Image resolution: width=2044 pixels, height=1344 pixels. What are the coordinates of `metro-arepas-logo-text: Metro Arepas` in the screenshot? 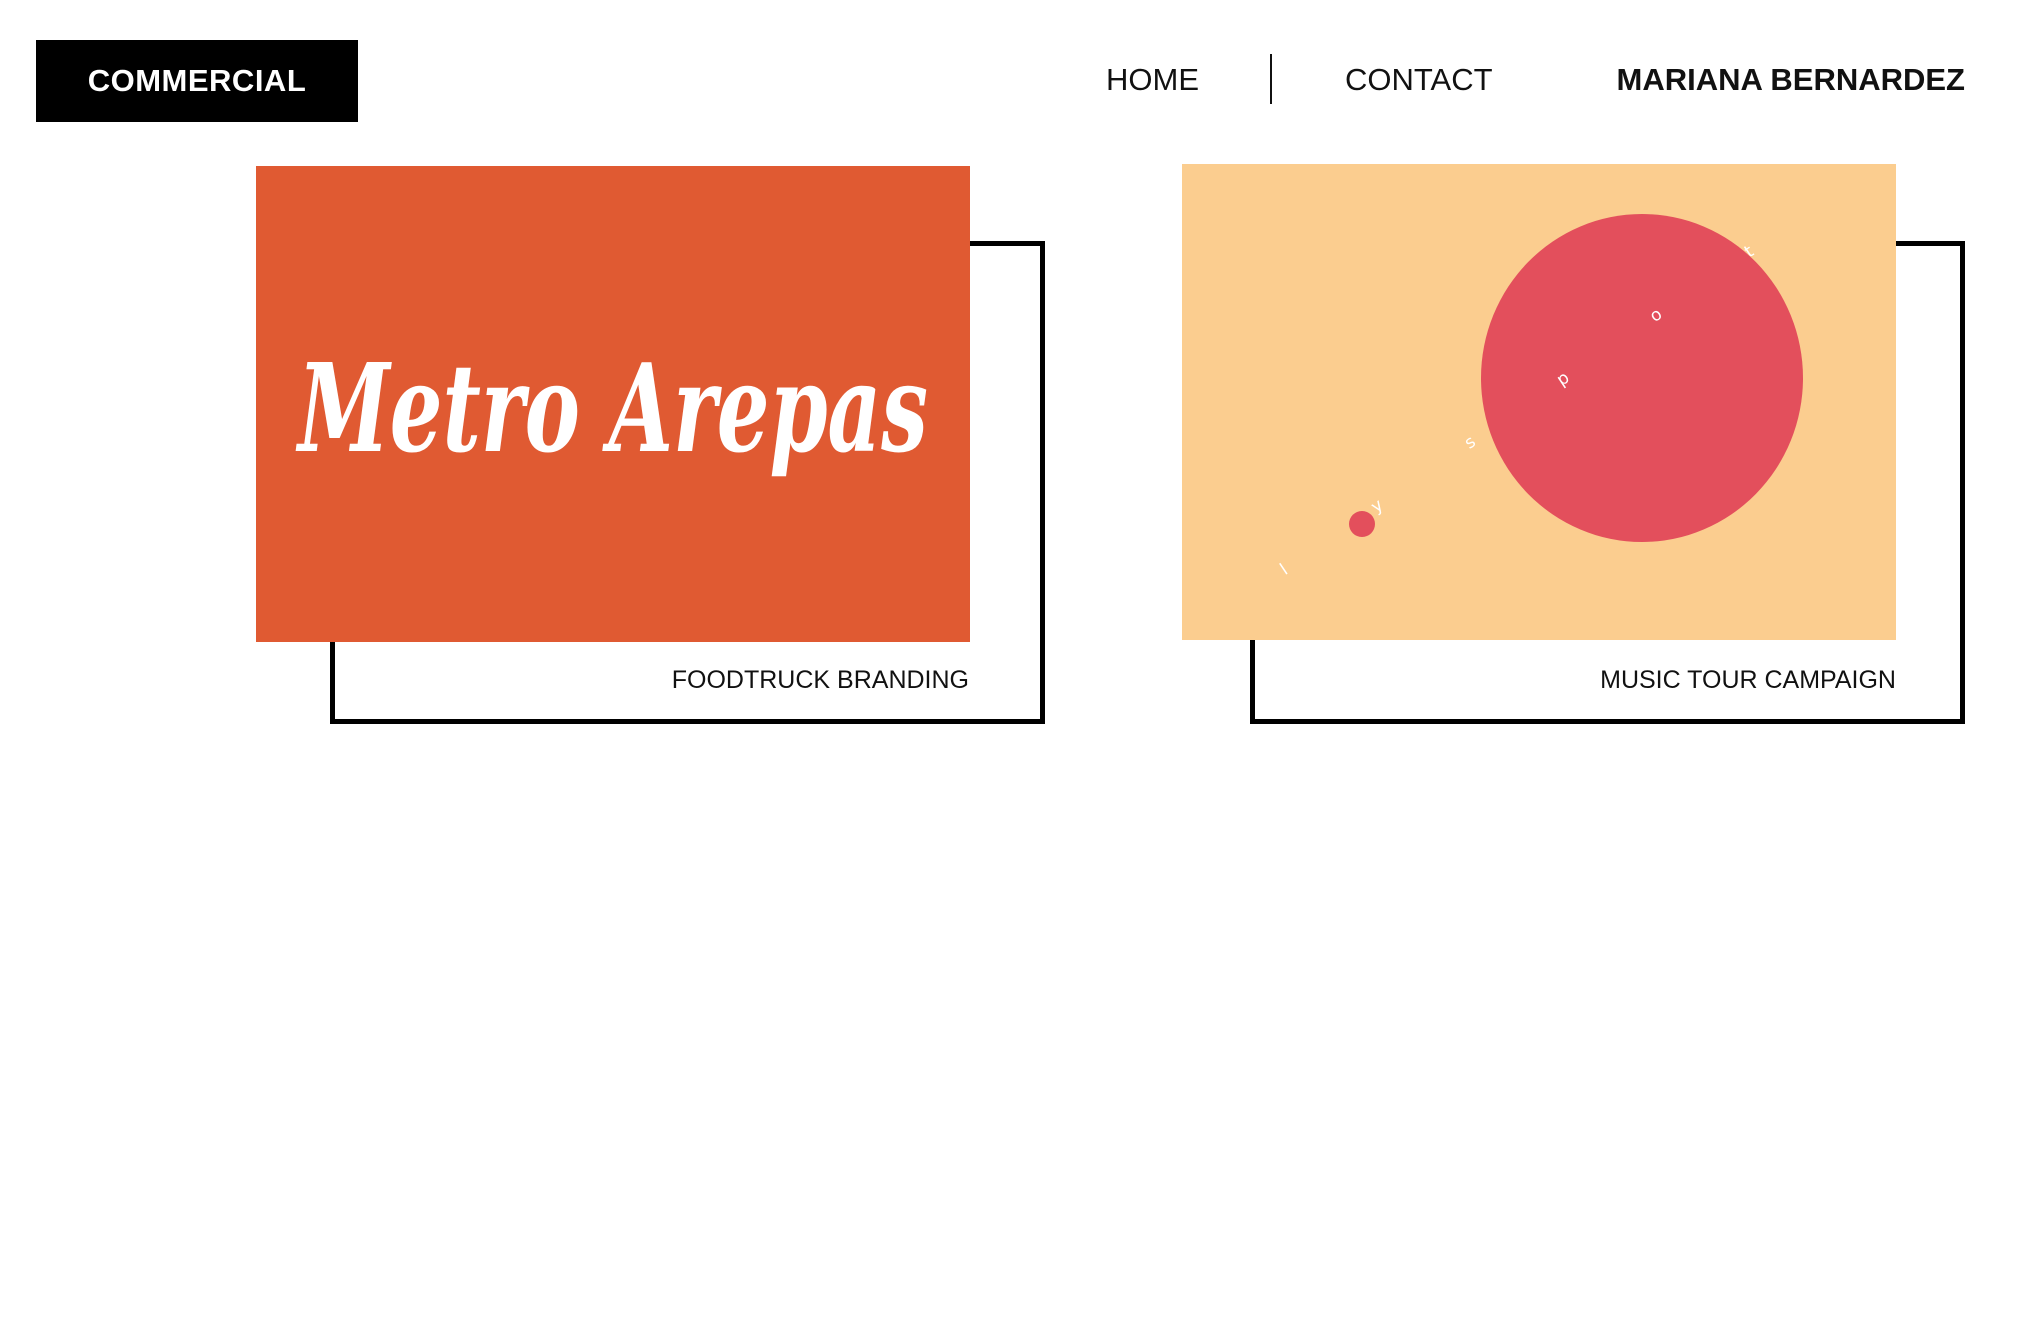 It's located at (611, 408).